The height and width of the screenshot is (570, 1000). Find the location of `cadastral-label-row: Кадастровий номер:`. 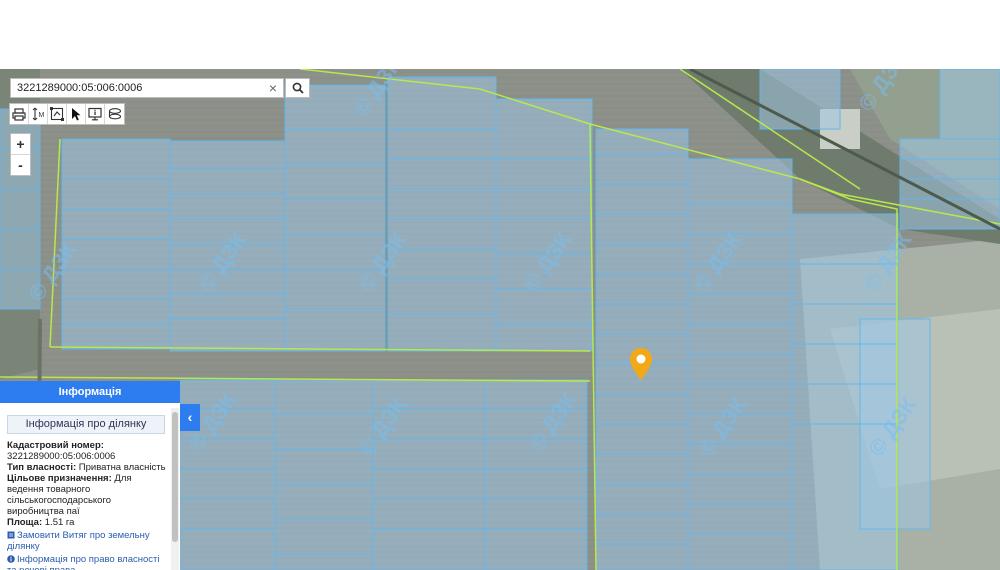

cadastral-label-row: Кадастровий номер: is located at coordinates (88, 445).